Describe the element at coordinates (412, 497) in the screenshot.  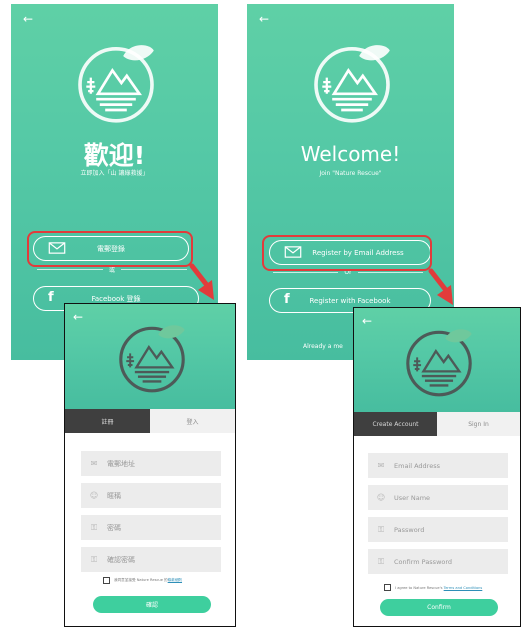
I see `username-placeholder: User Name` at that location.